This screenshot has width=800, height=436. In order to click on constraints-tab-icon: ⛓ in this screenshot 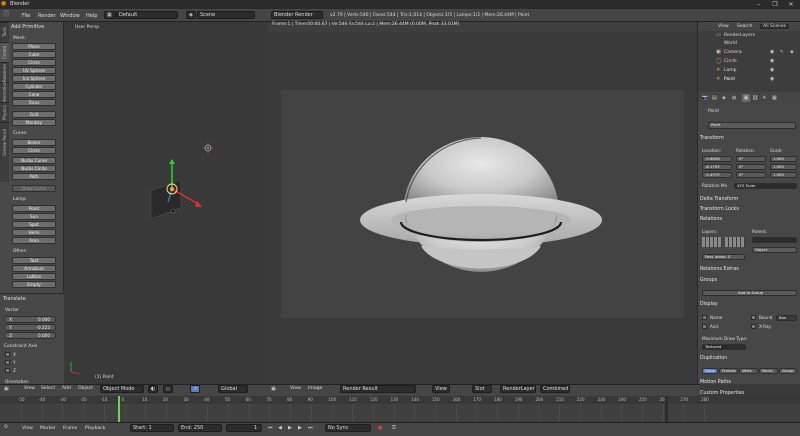, I will do `click(755, 98)`.